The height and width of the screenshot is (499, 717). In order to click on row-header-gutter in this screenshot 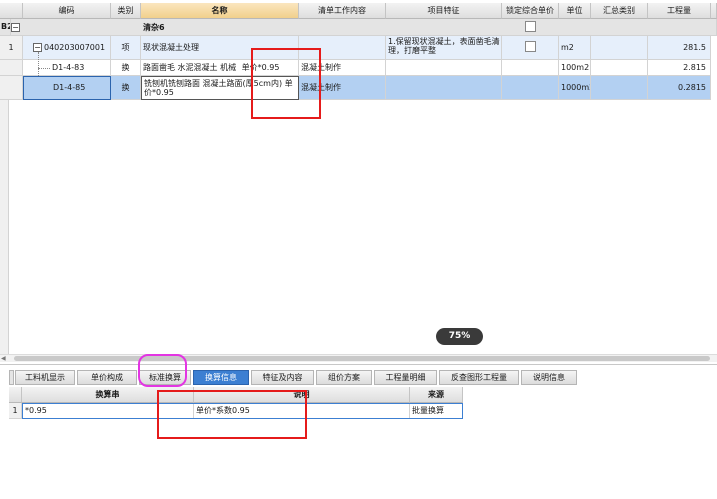, I will do `click(4, 227)`.